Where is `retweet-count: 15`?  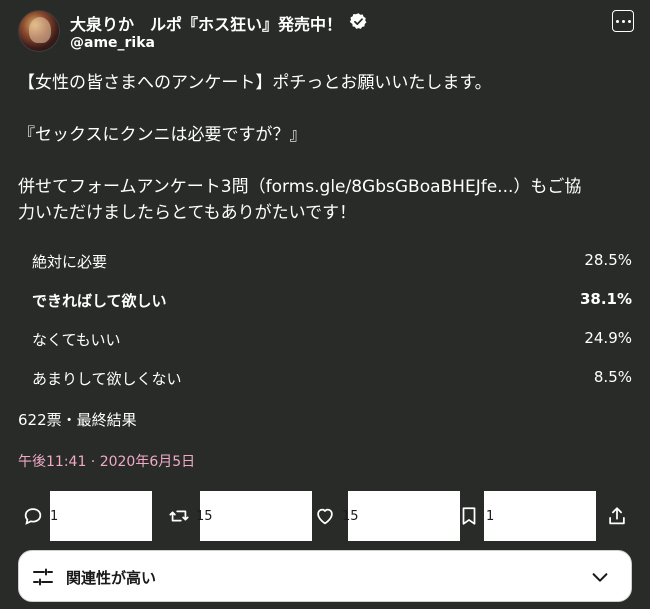
retweet-count: 15 is located at coordinates (204, 516).